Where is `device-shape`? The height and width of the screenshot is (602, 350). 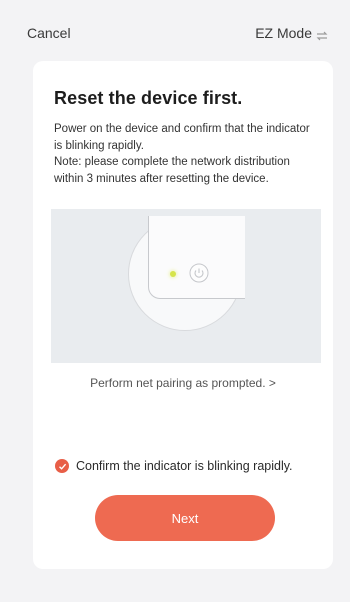
device-shape is located at coordinates (196, 257).